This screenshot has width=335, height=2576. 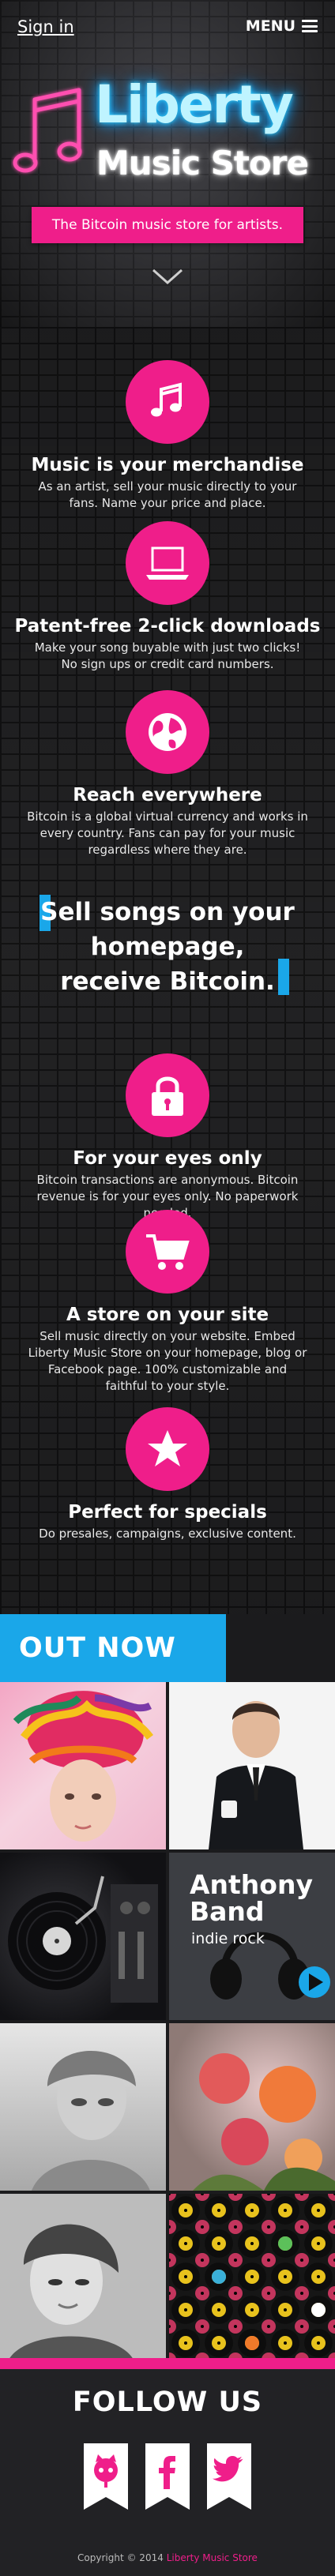 I want to click on menu-label: MENU, so click(x=270, y=26).